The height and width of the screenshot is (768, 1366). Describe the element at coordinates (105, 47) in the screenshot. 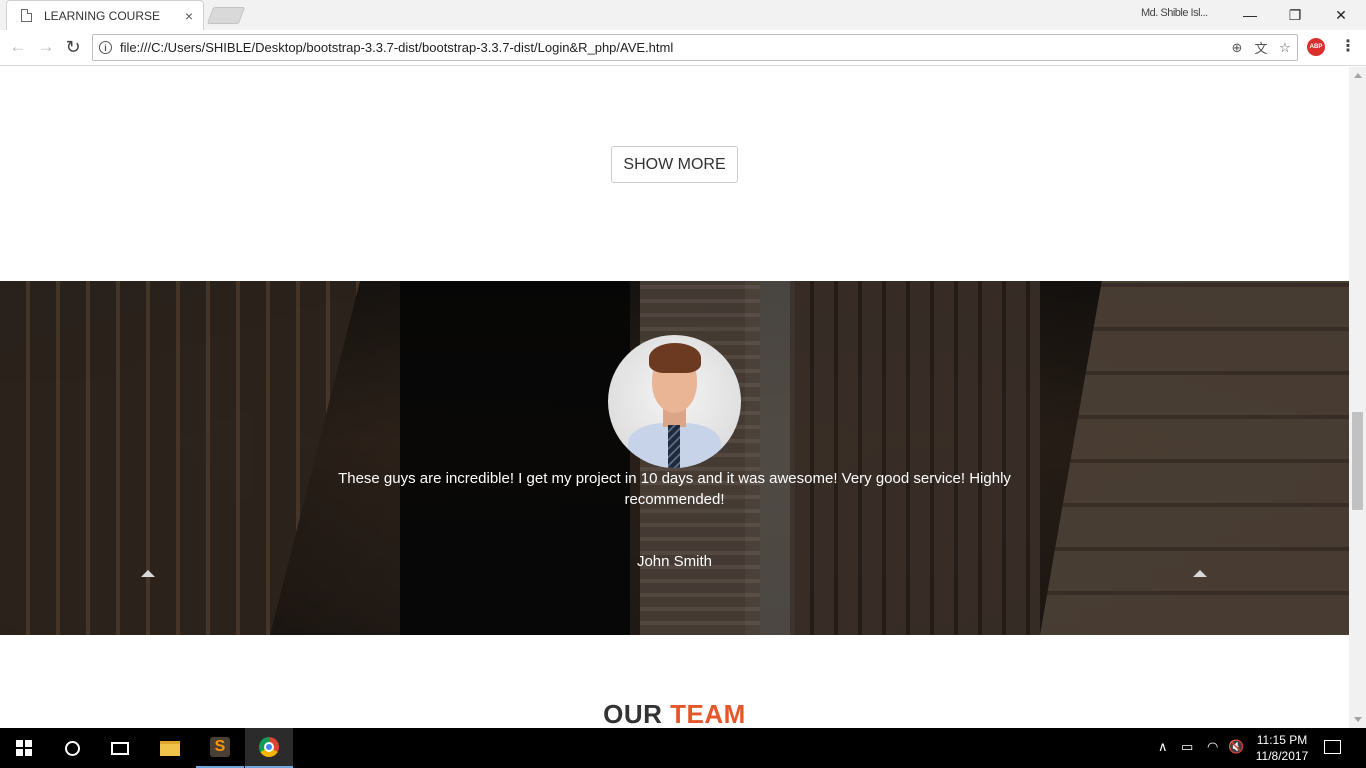

I see `info-icon: i` at that location.